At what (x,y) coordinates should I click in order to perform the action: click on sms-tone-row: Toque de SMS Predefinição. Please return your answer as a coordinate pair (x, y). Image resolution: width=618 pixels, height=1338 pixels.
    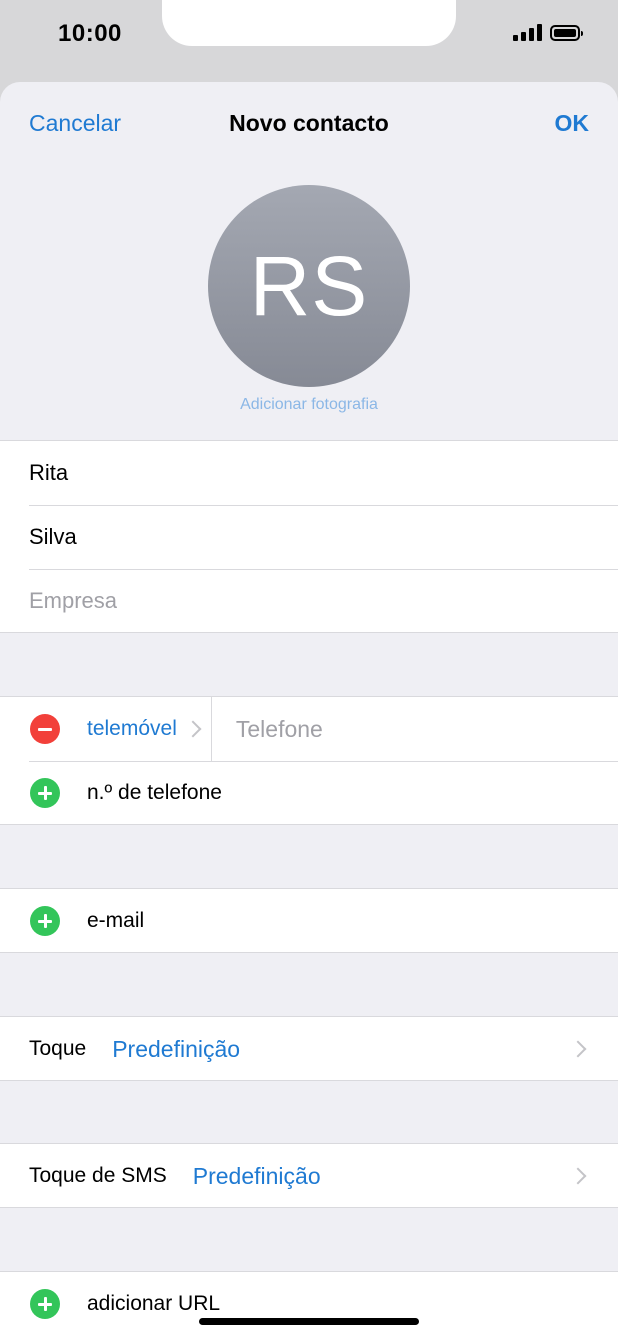
    Looking at the image, I should click on (309, 1176).